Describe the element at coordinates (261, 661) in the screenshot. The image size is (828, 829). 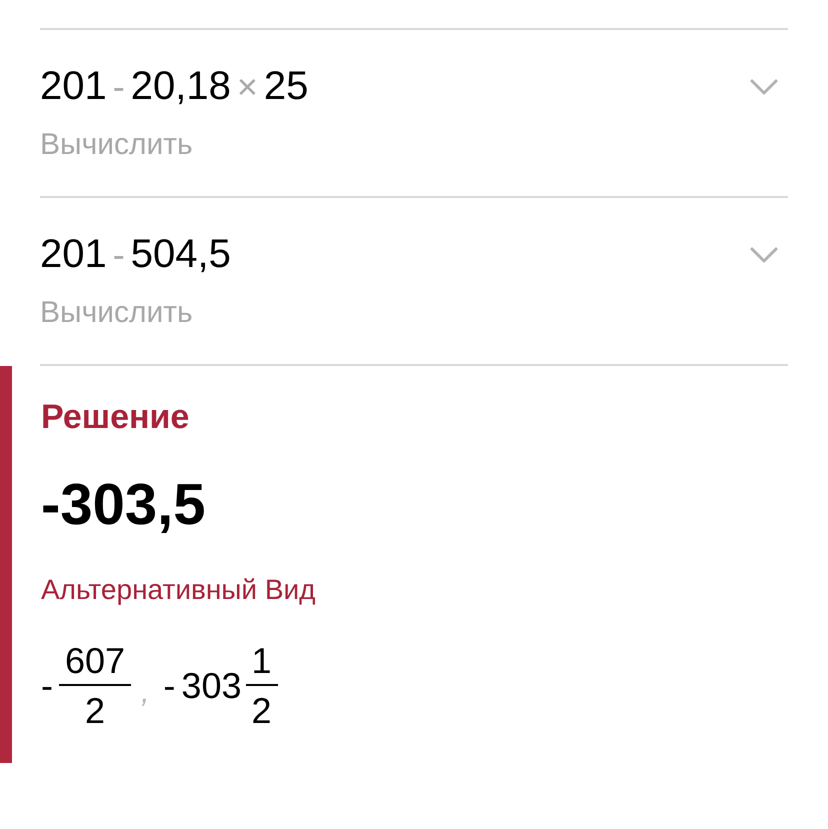
I see `numerator: 1` at that location.